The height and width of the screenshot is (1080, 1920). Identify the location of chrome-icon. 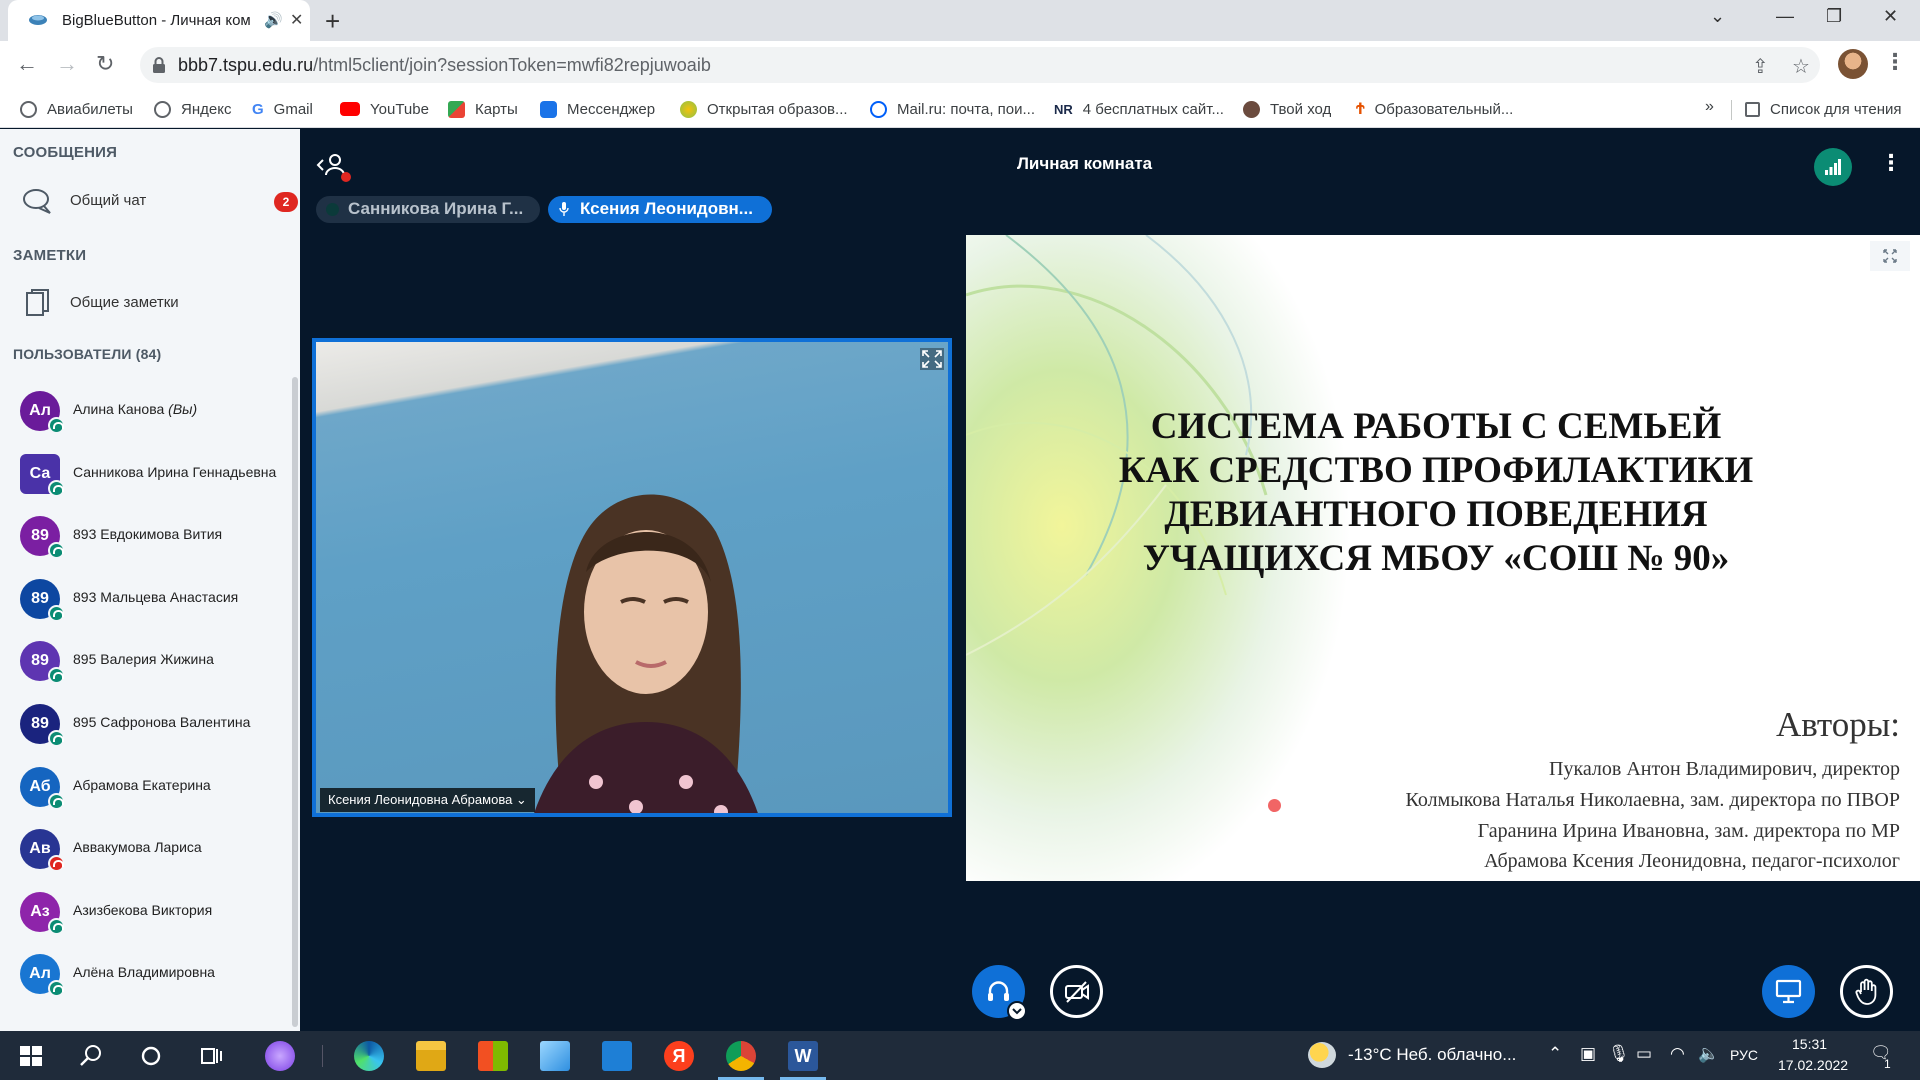
(741, 1056).